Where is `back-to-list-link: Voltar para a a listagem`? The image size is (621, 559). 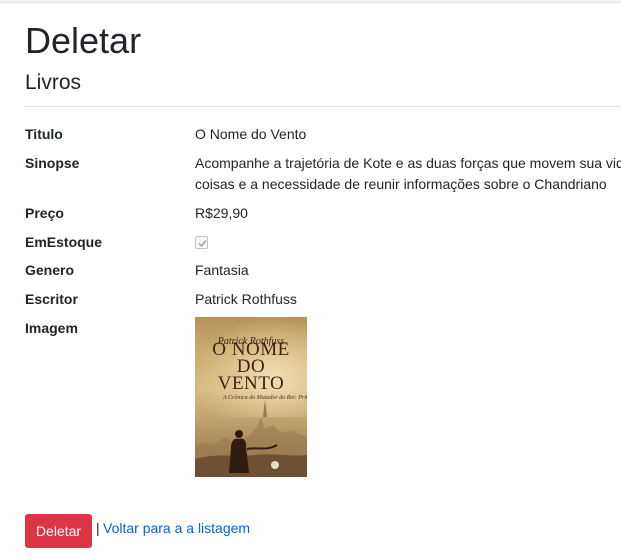
back-to-list-link: Voltar para a a listagem is located at coordinates (176, 528).